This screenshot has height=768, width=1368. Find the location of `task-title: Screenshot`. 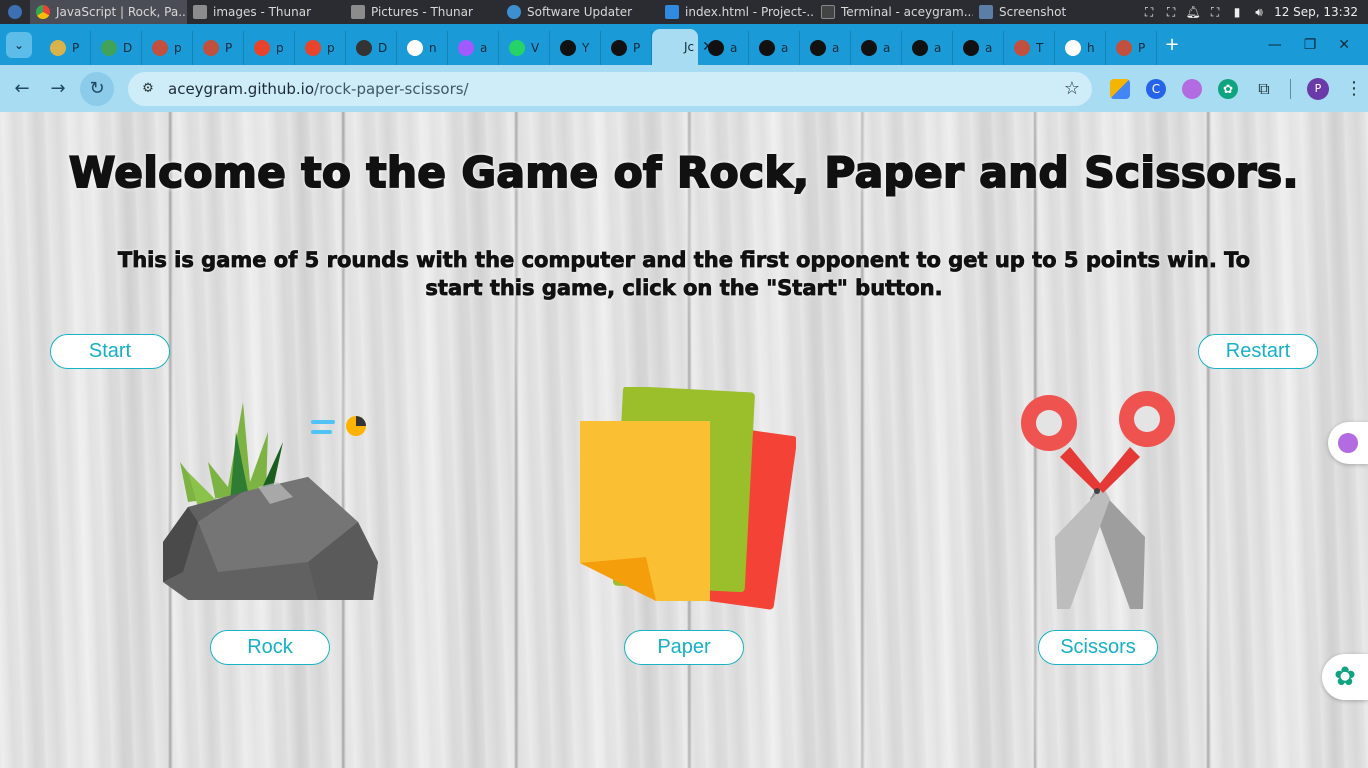

task-title: Screenshot is located at coordinates (1033, 12).